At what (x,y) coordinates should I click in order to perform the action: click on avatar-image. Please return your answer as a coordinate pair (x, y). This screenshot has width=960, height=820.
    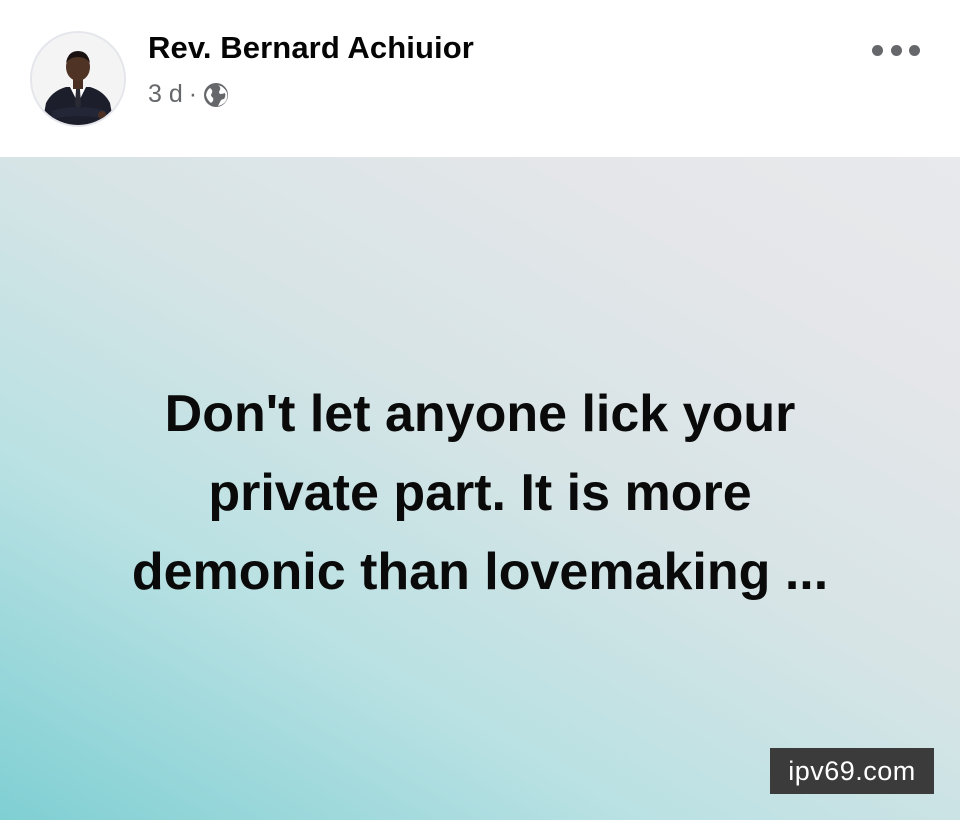
    Looking at the image, I should click on (78, 79).